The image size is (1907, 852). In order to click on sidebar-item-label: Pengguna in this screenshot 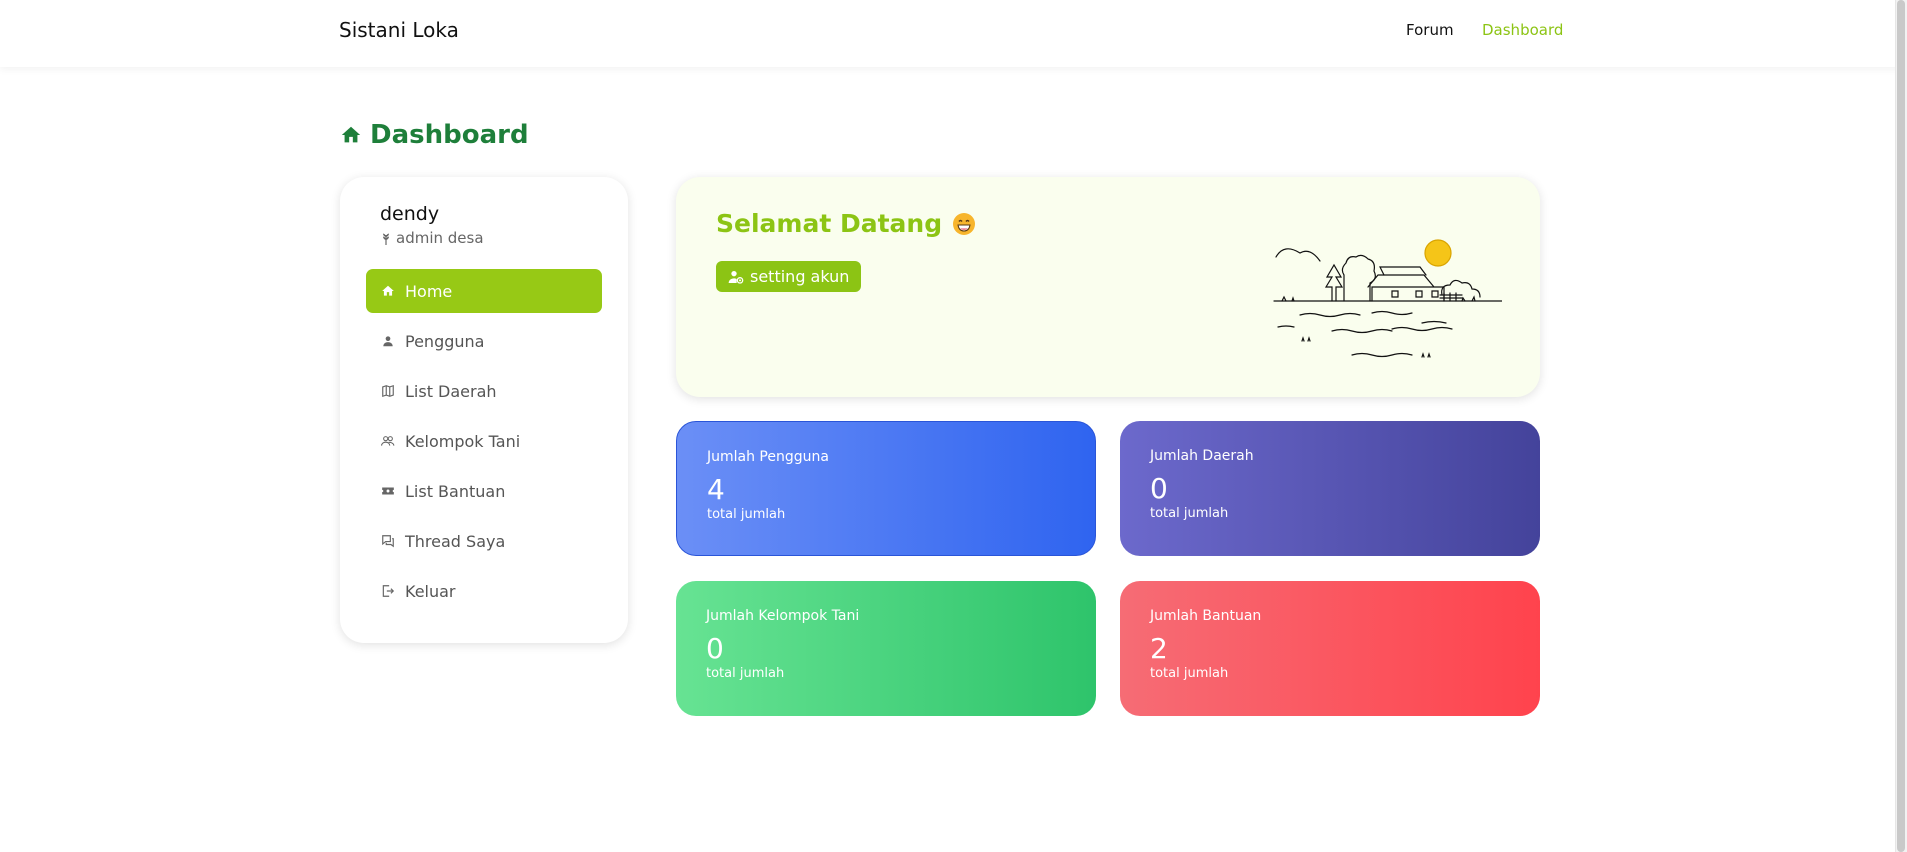, I will do `click(445, 341)`.